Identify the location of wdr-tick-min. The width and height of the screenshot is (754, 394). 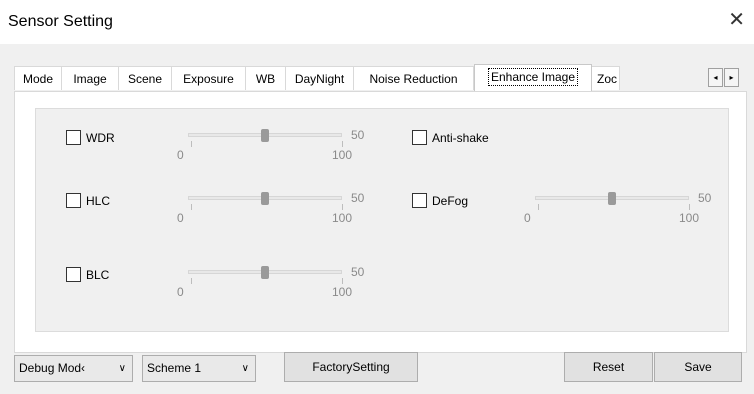
(191, 144).